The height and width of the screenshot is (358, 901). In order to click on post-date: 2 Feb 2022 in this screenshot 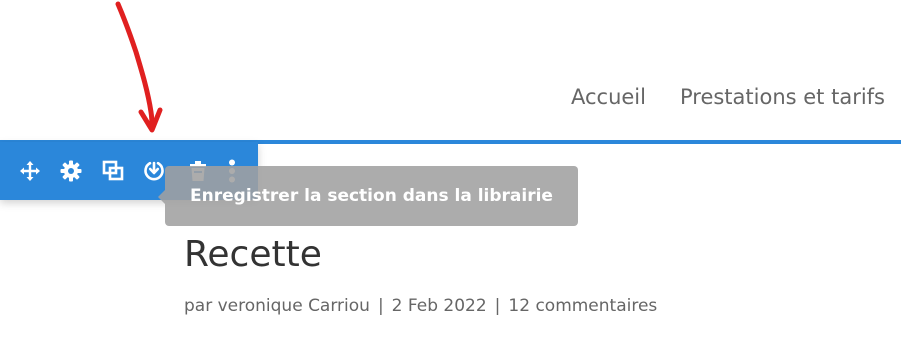, I will do `click(439, 306)`.